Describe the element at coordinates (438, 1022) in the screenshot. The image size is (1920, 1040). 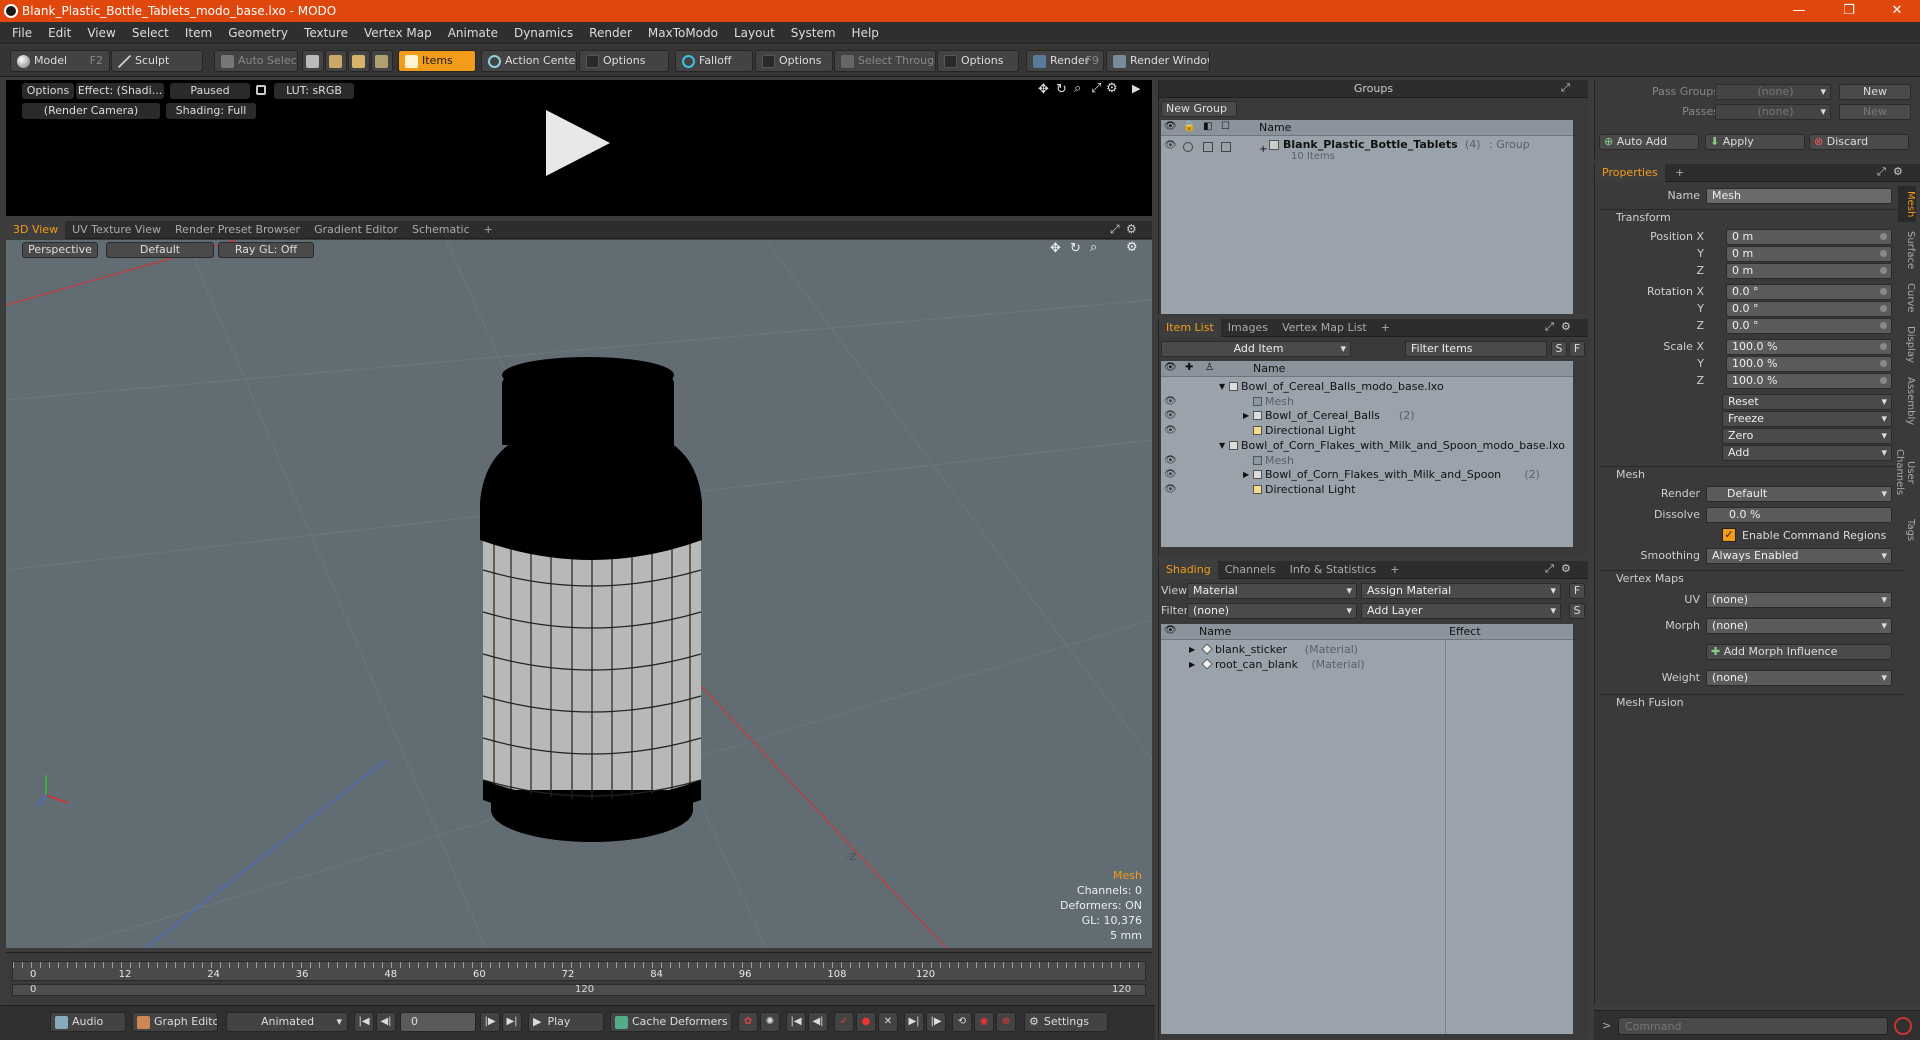
I see `frame-field: 0` at that location.